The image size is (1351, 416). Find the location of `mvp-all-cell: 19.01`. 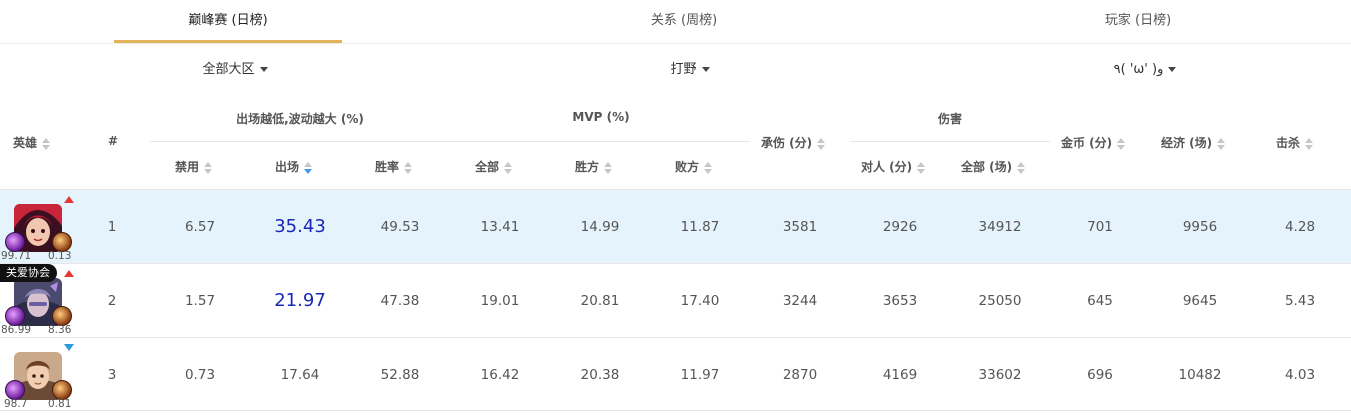

mvp-all-cell: 19.01 is located at coordinates (500, 301).